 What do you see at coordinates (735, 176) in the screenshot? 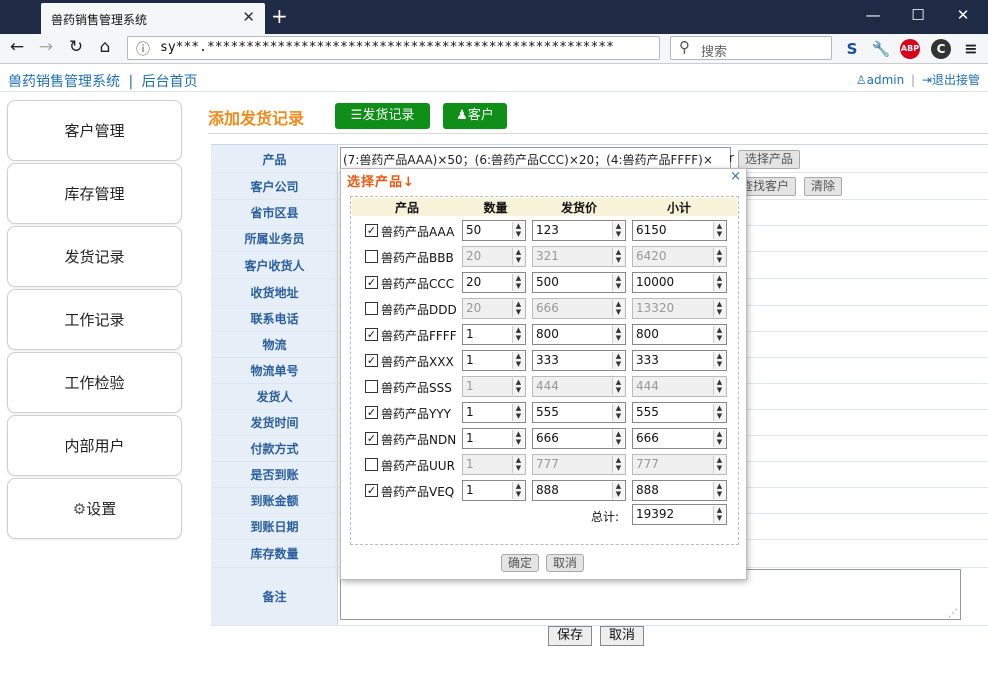
I see `dialog-close-icon: ×` at bounding box center [735, 176].